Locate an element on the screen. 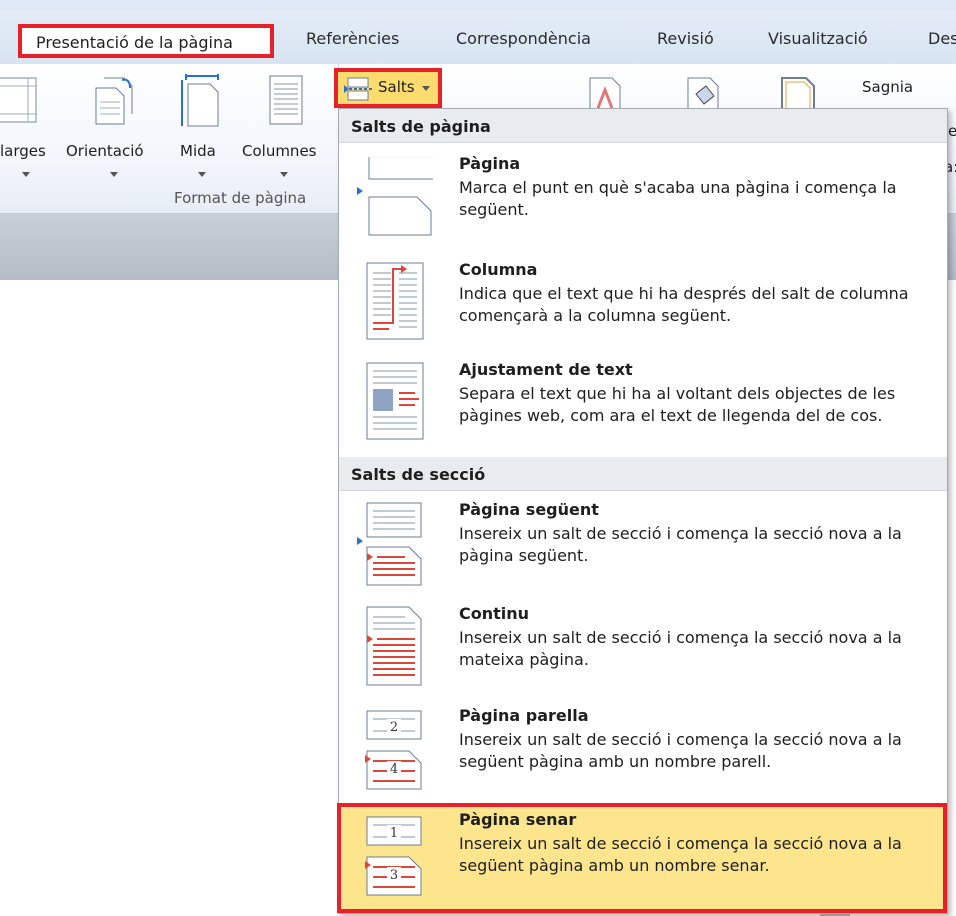 Image resolution: width=956 pixels, height=916 pixels. tab-references: Referències is located at coordinates (352, 38).